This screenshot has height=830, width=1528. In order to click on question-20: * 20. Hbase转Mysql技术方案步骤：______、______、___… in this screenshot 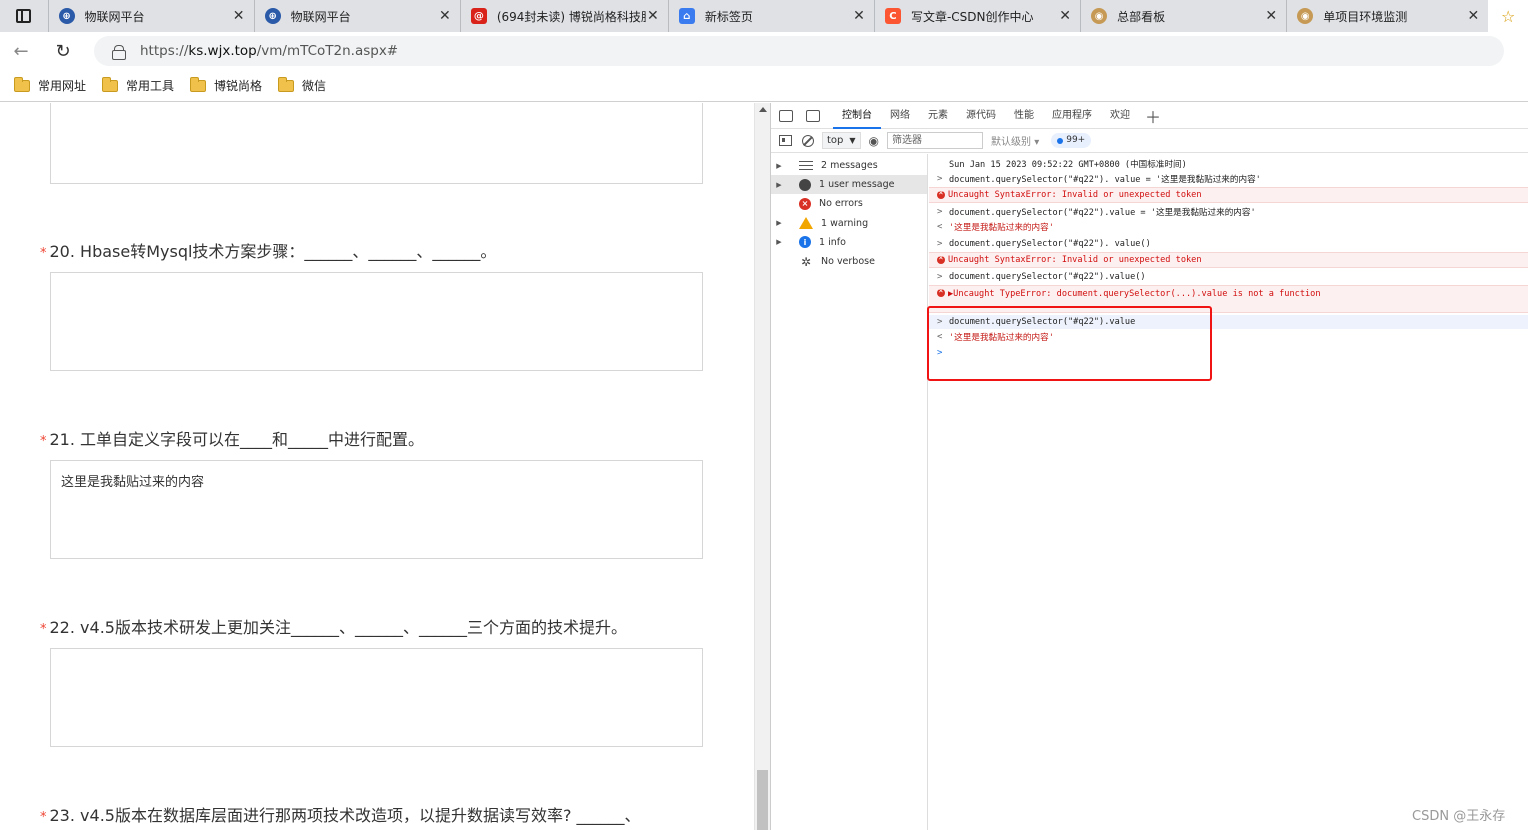, I will do `click(268, 250)`.